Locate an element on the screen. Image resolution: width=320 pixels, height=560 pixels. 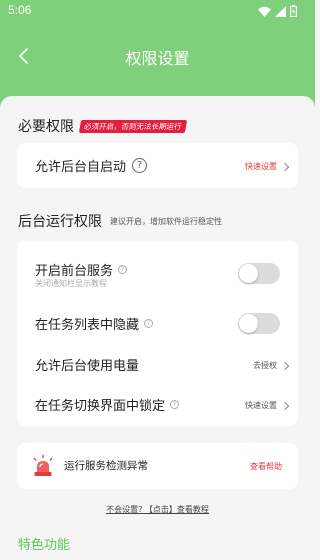
status-icons is located at coordinates (277, 11).